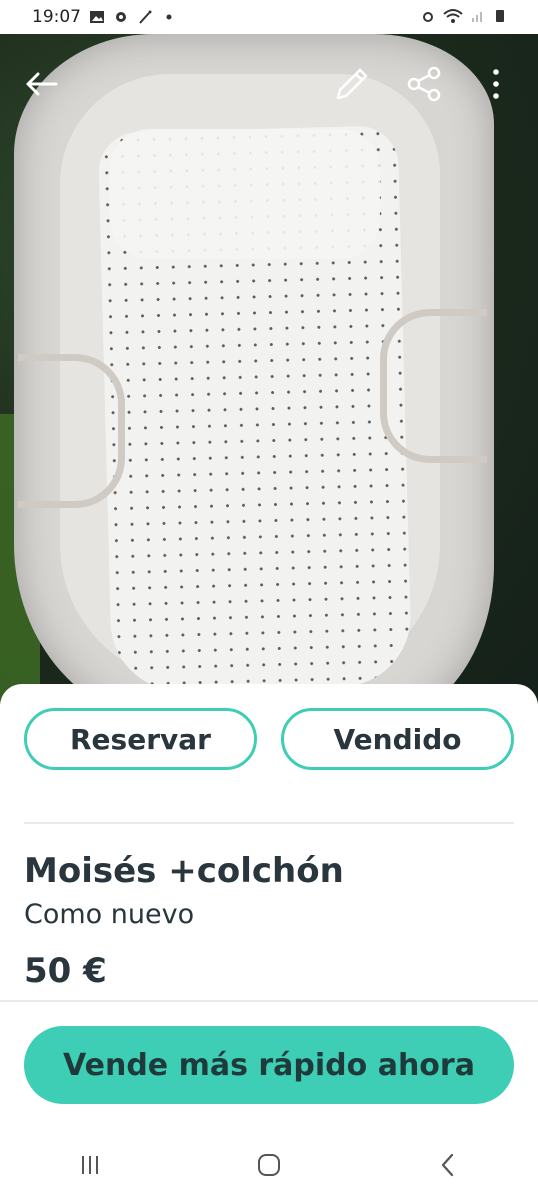 The height and width of the screenshot is (1200, 538). I want to click on gear-icon, so click(121, 17).